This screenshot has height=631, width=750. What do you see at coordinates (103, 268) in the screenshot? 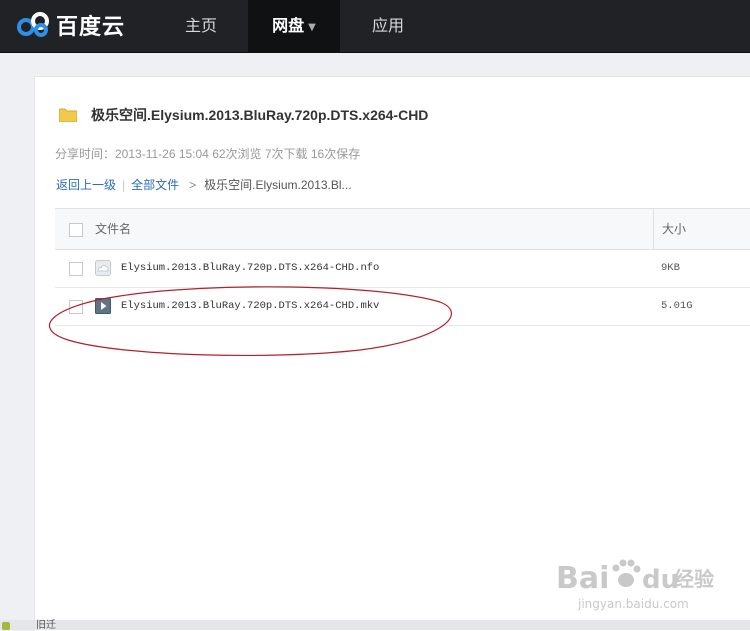
I see `document-icon` at bounding box center [103, 268].